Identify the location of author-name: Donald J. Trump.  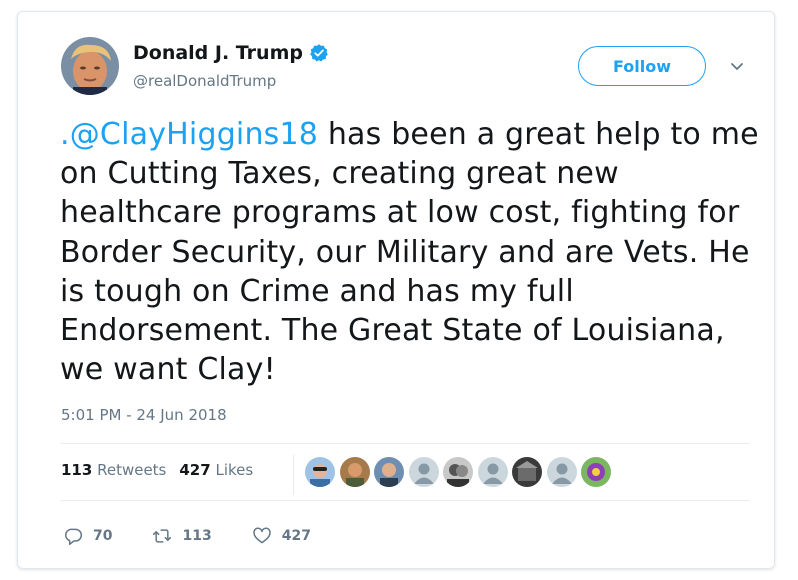
(218, 53).